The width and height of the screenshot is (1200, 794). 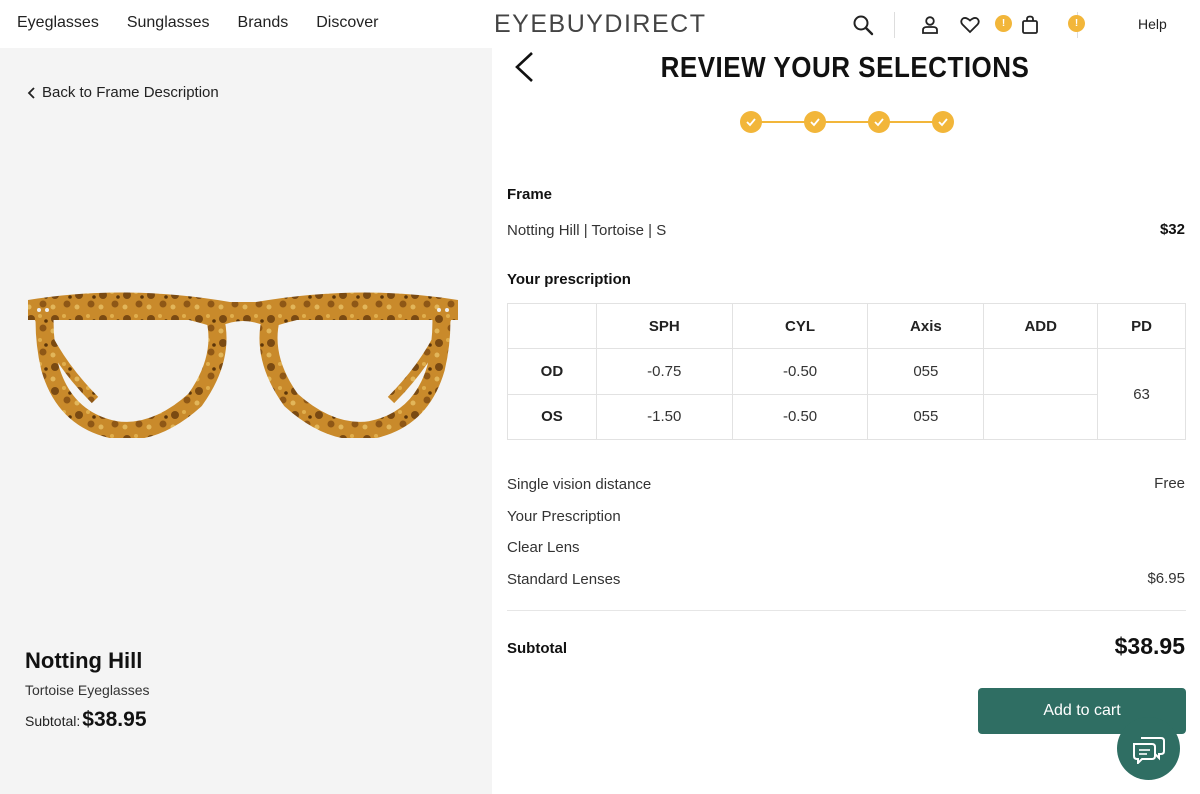 I want to click on nav-sunglasses: Sunglasses, so click(x=168, y=23).